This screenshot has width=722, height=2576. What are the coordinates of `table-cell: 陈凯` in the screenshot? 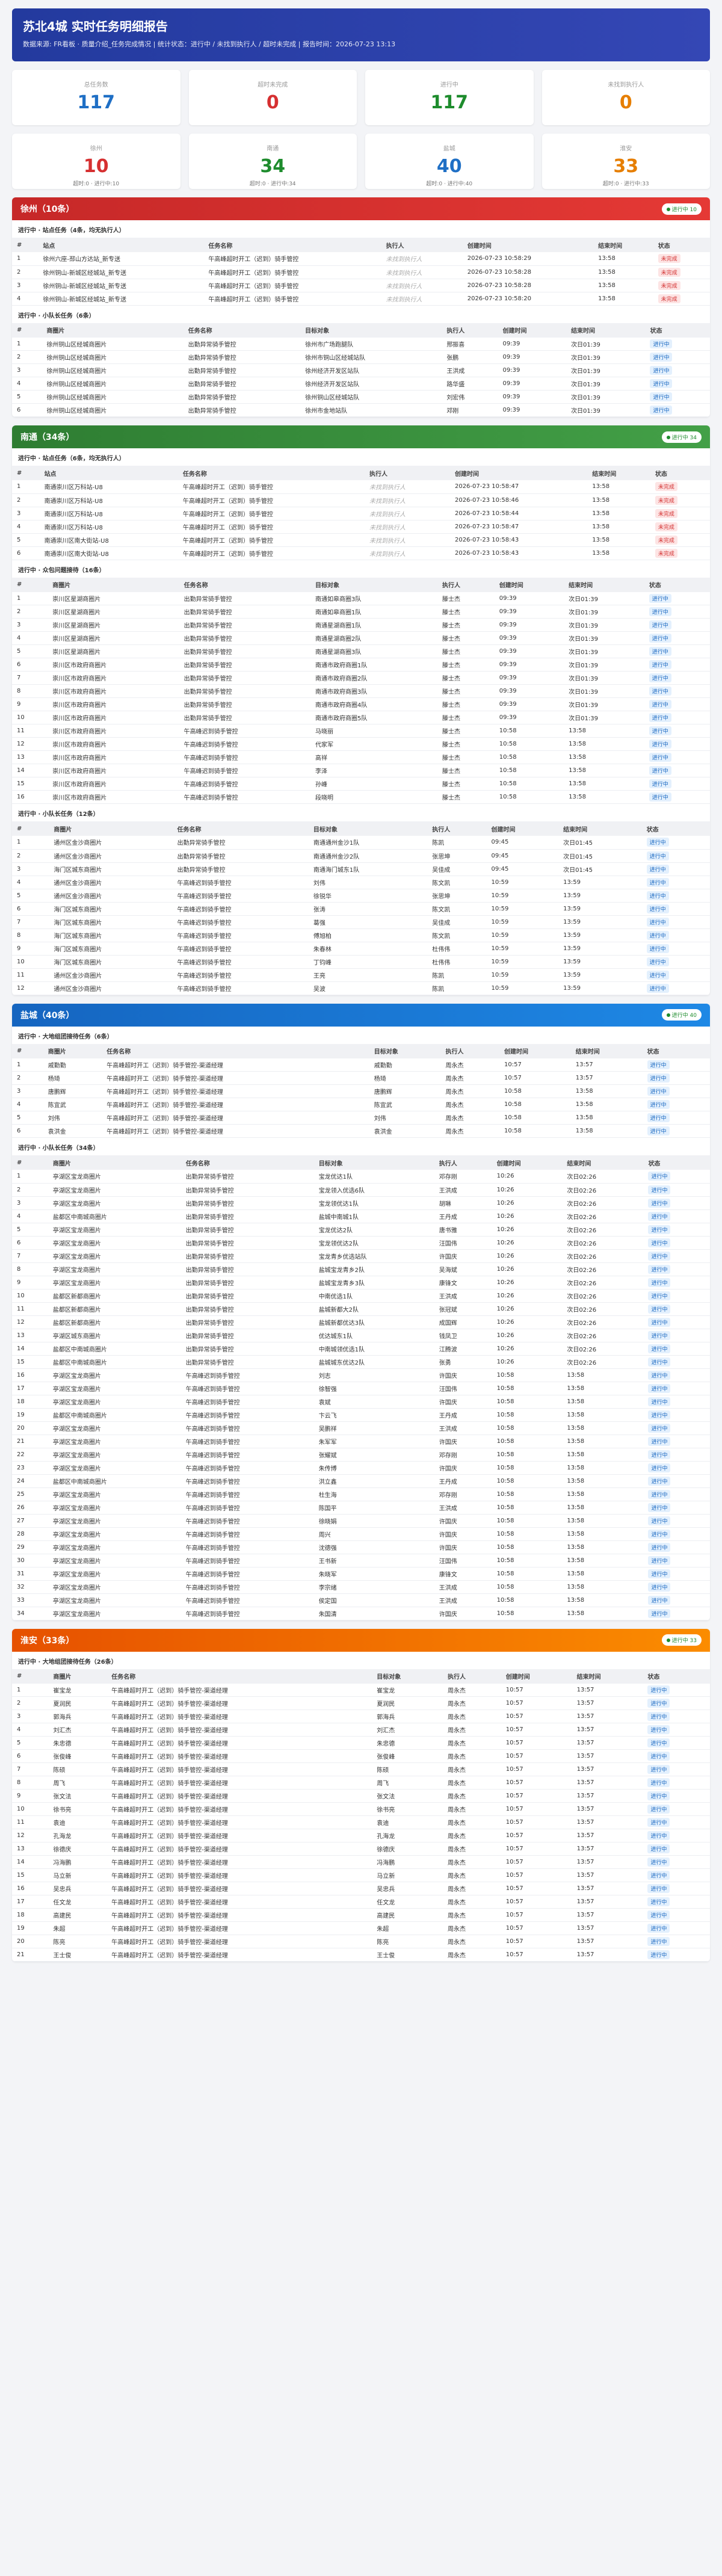 It's located at (457, 988).